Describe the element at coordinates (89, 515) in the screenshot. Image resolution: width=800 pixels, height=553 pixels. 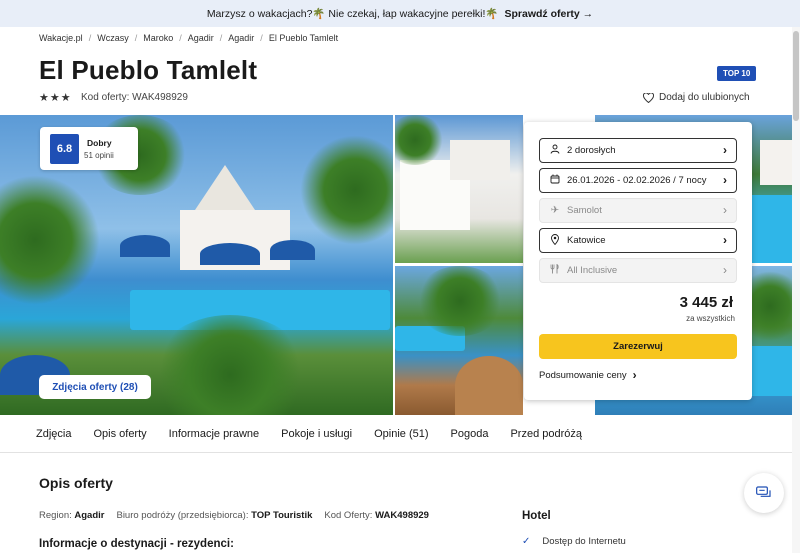
I see `region-value: Agadir` at that location.